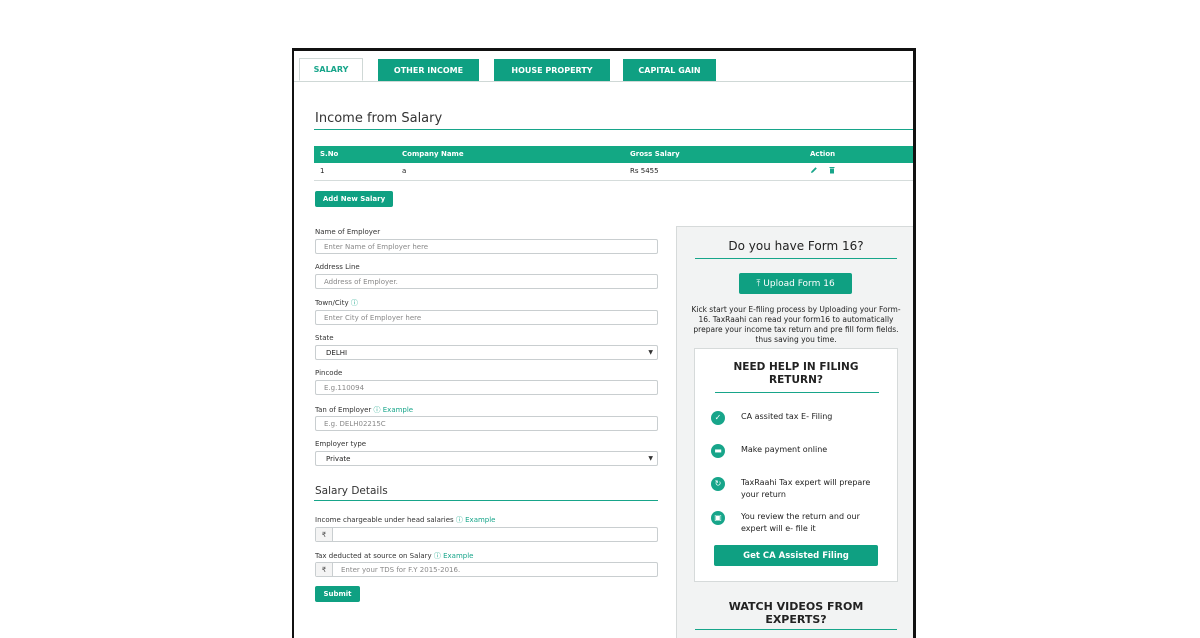  Describe the element at coordinates (401, 569) in the screenshot. I see `tds-placeholder: Enter your TDS for F.Y 2015-2016.` at that location.